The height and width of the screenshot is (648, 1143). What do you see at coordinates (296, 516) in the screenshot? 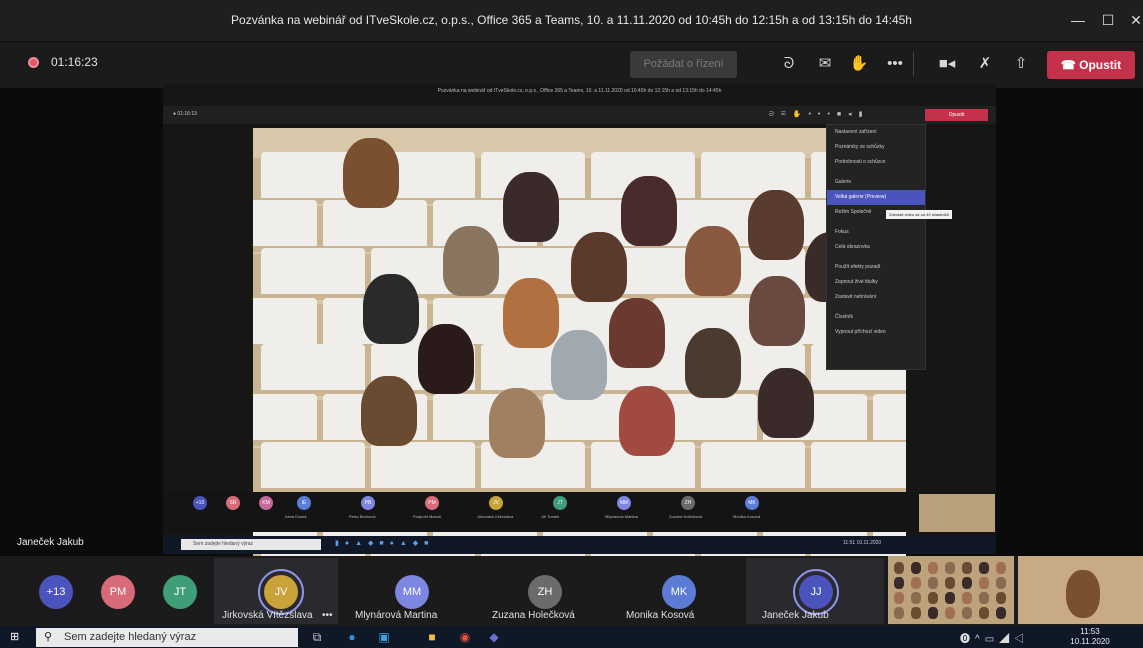
I see `shared-participant-name: Irena Dosek` at bounding box center [296, 516].